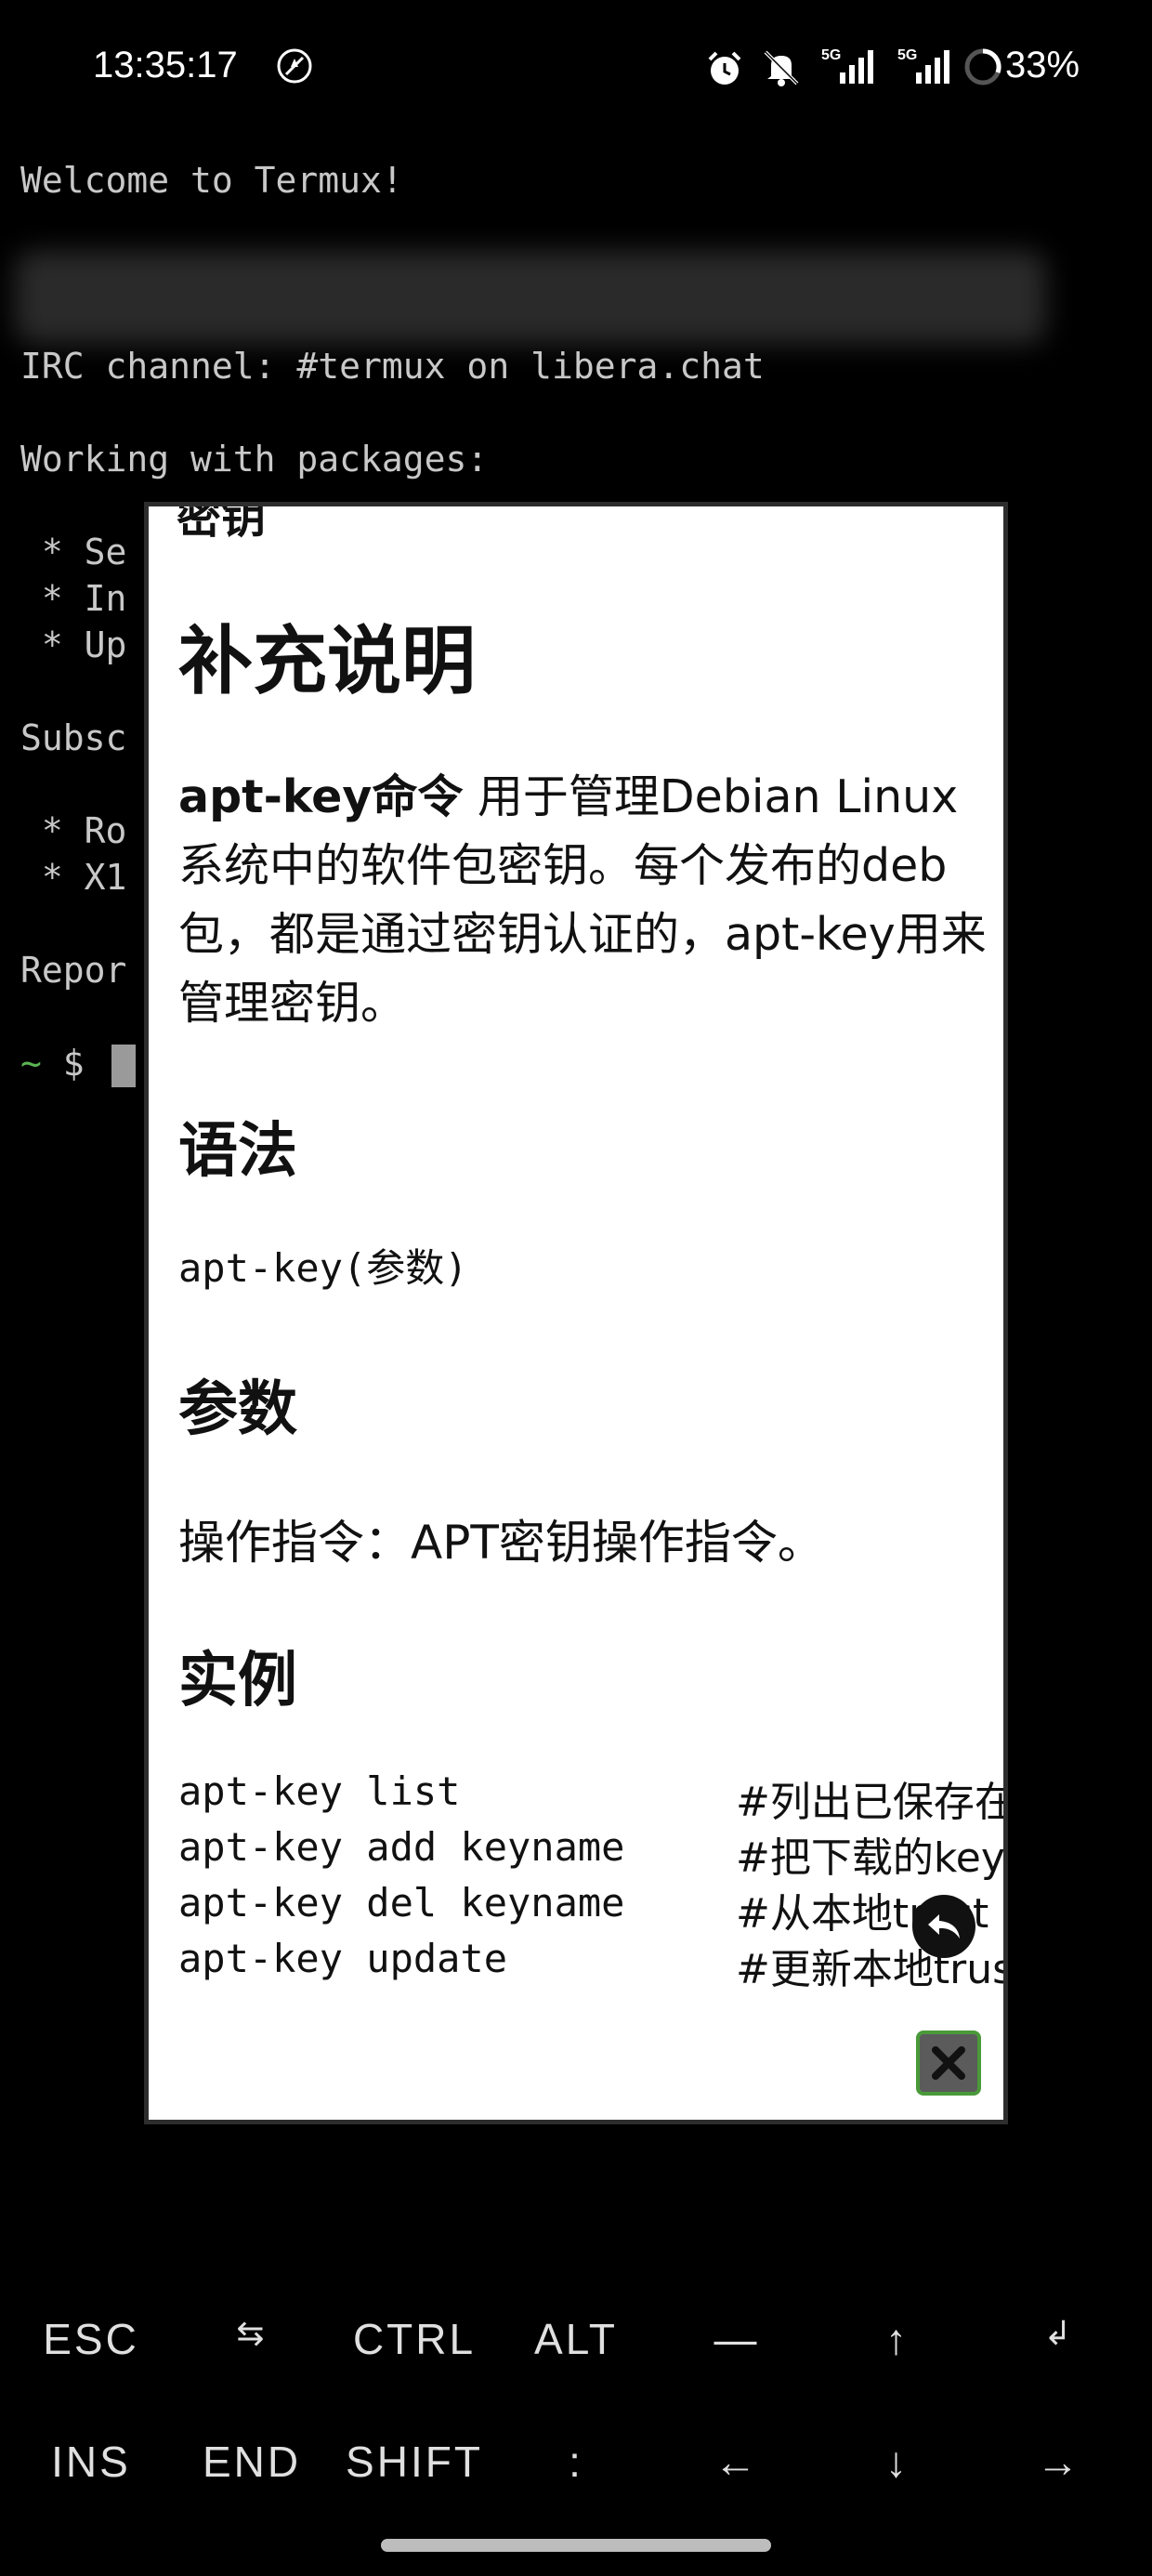  I want to click on reply-icon, so click(944, 1926).